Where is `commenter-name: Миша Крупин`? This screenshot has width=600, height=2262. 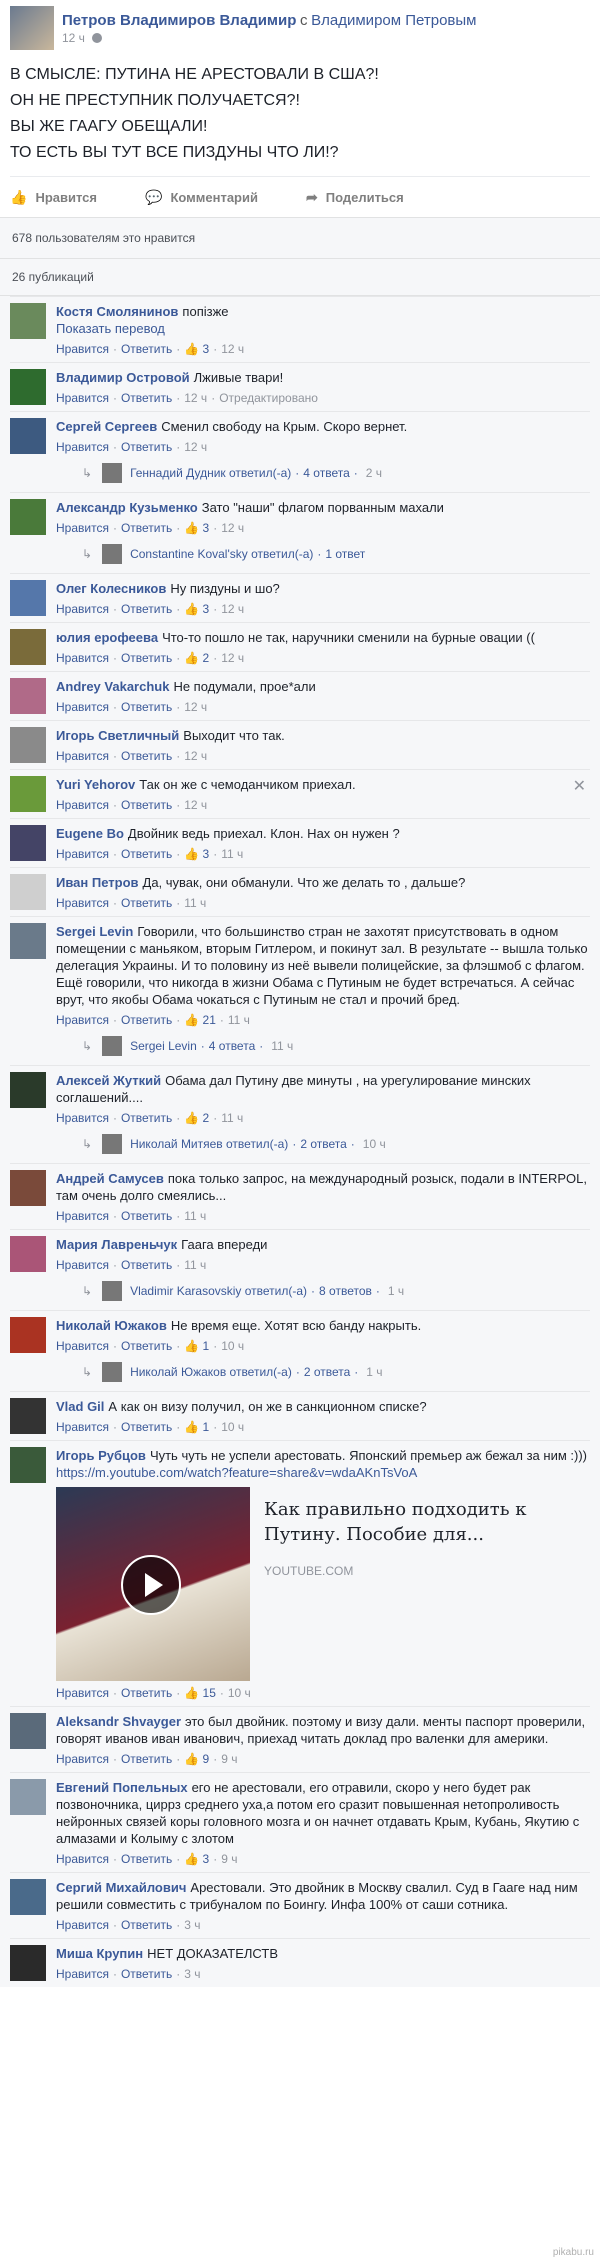
commenter-name: Миша Крупин is located at coordinates (99, 1953).